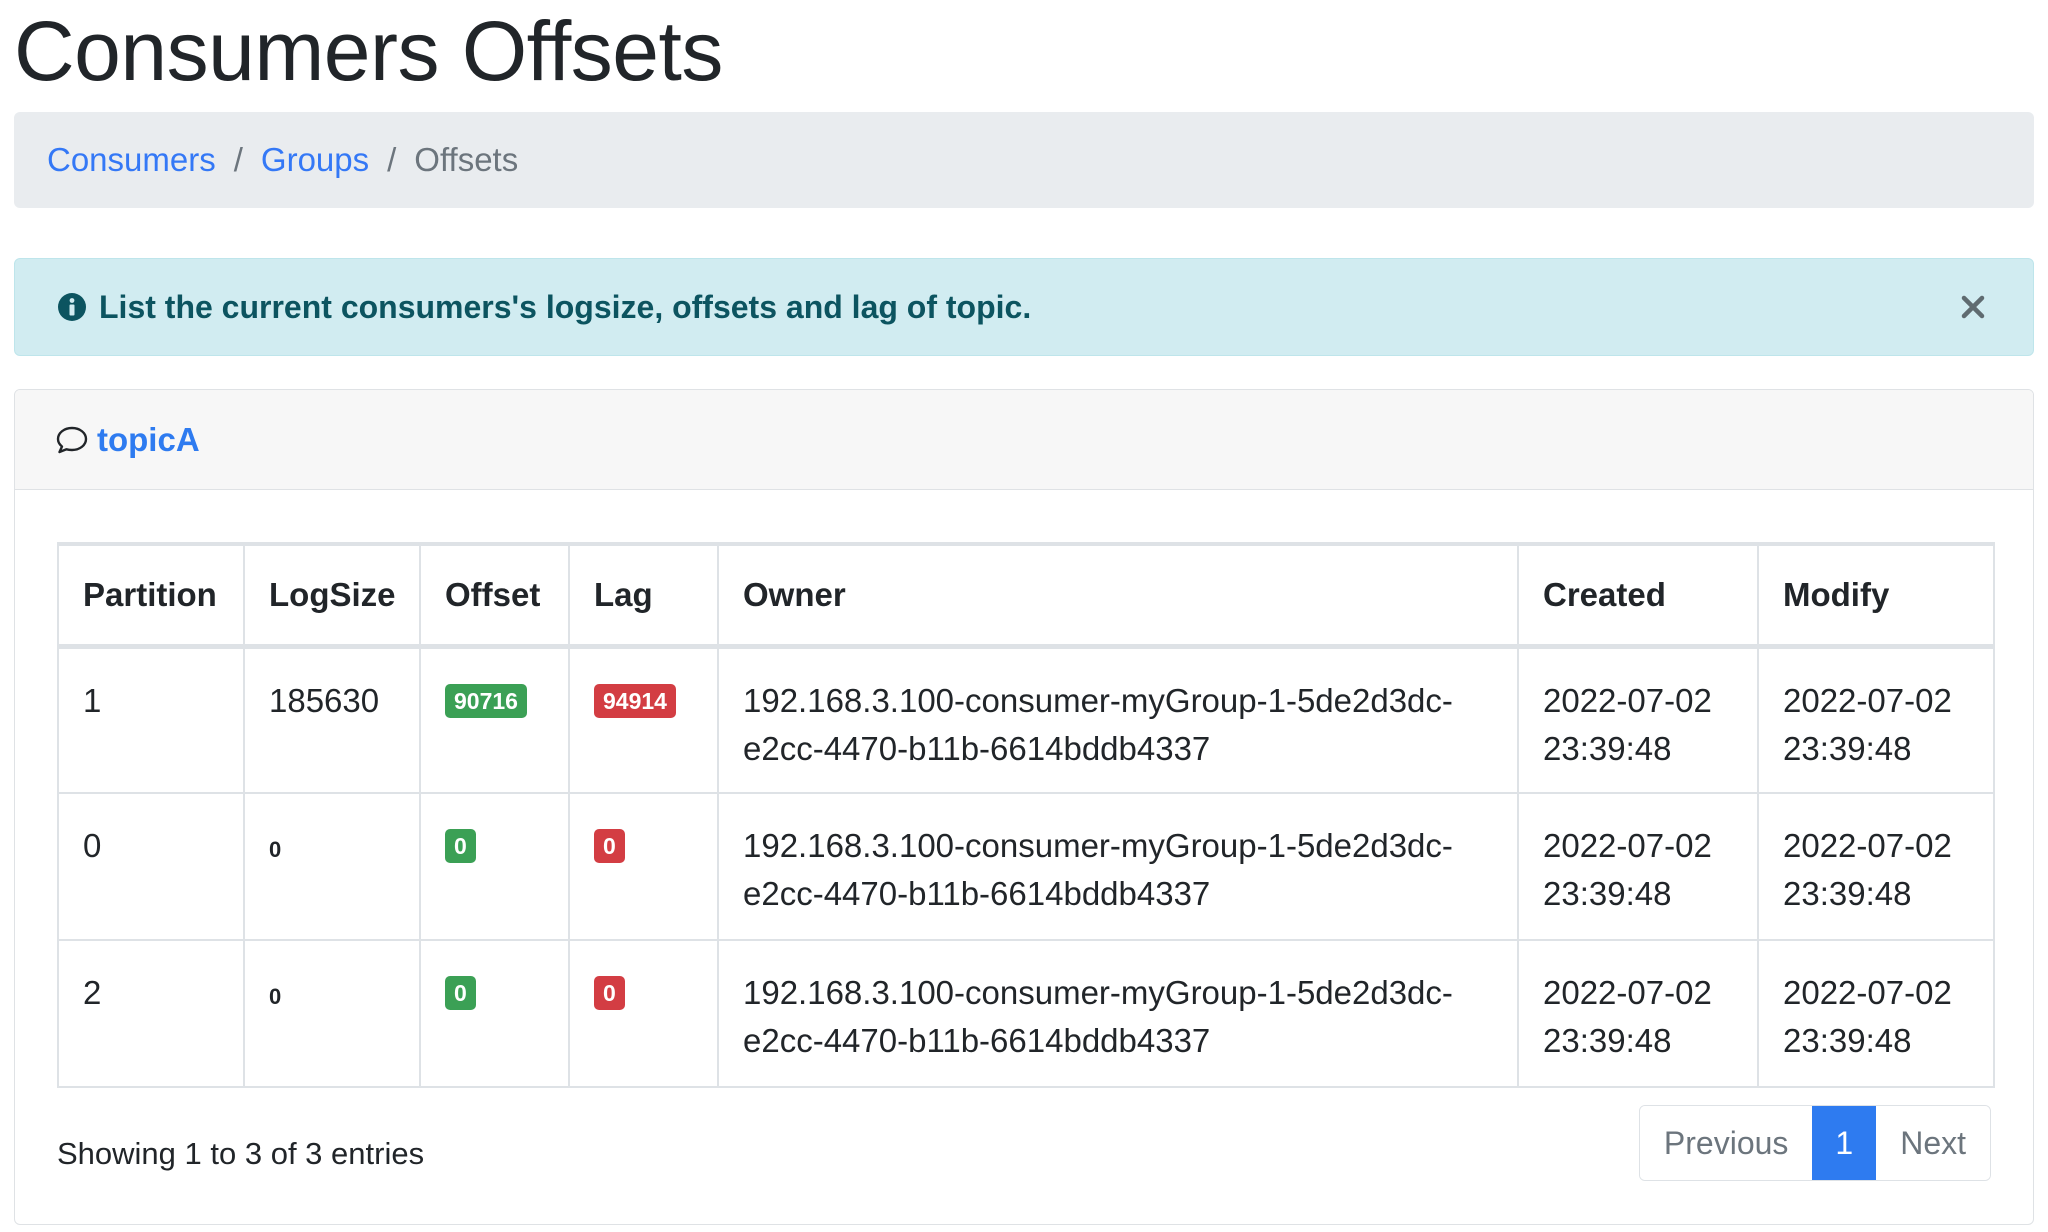  Describe the element at coordinates (486, 700) in the screenshot. I see `offset-badge: 90716` at that location.